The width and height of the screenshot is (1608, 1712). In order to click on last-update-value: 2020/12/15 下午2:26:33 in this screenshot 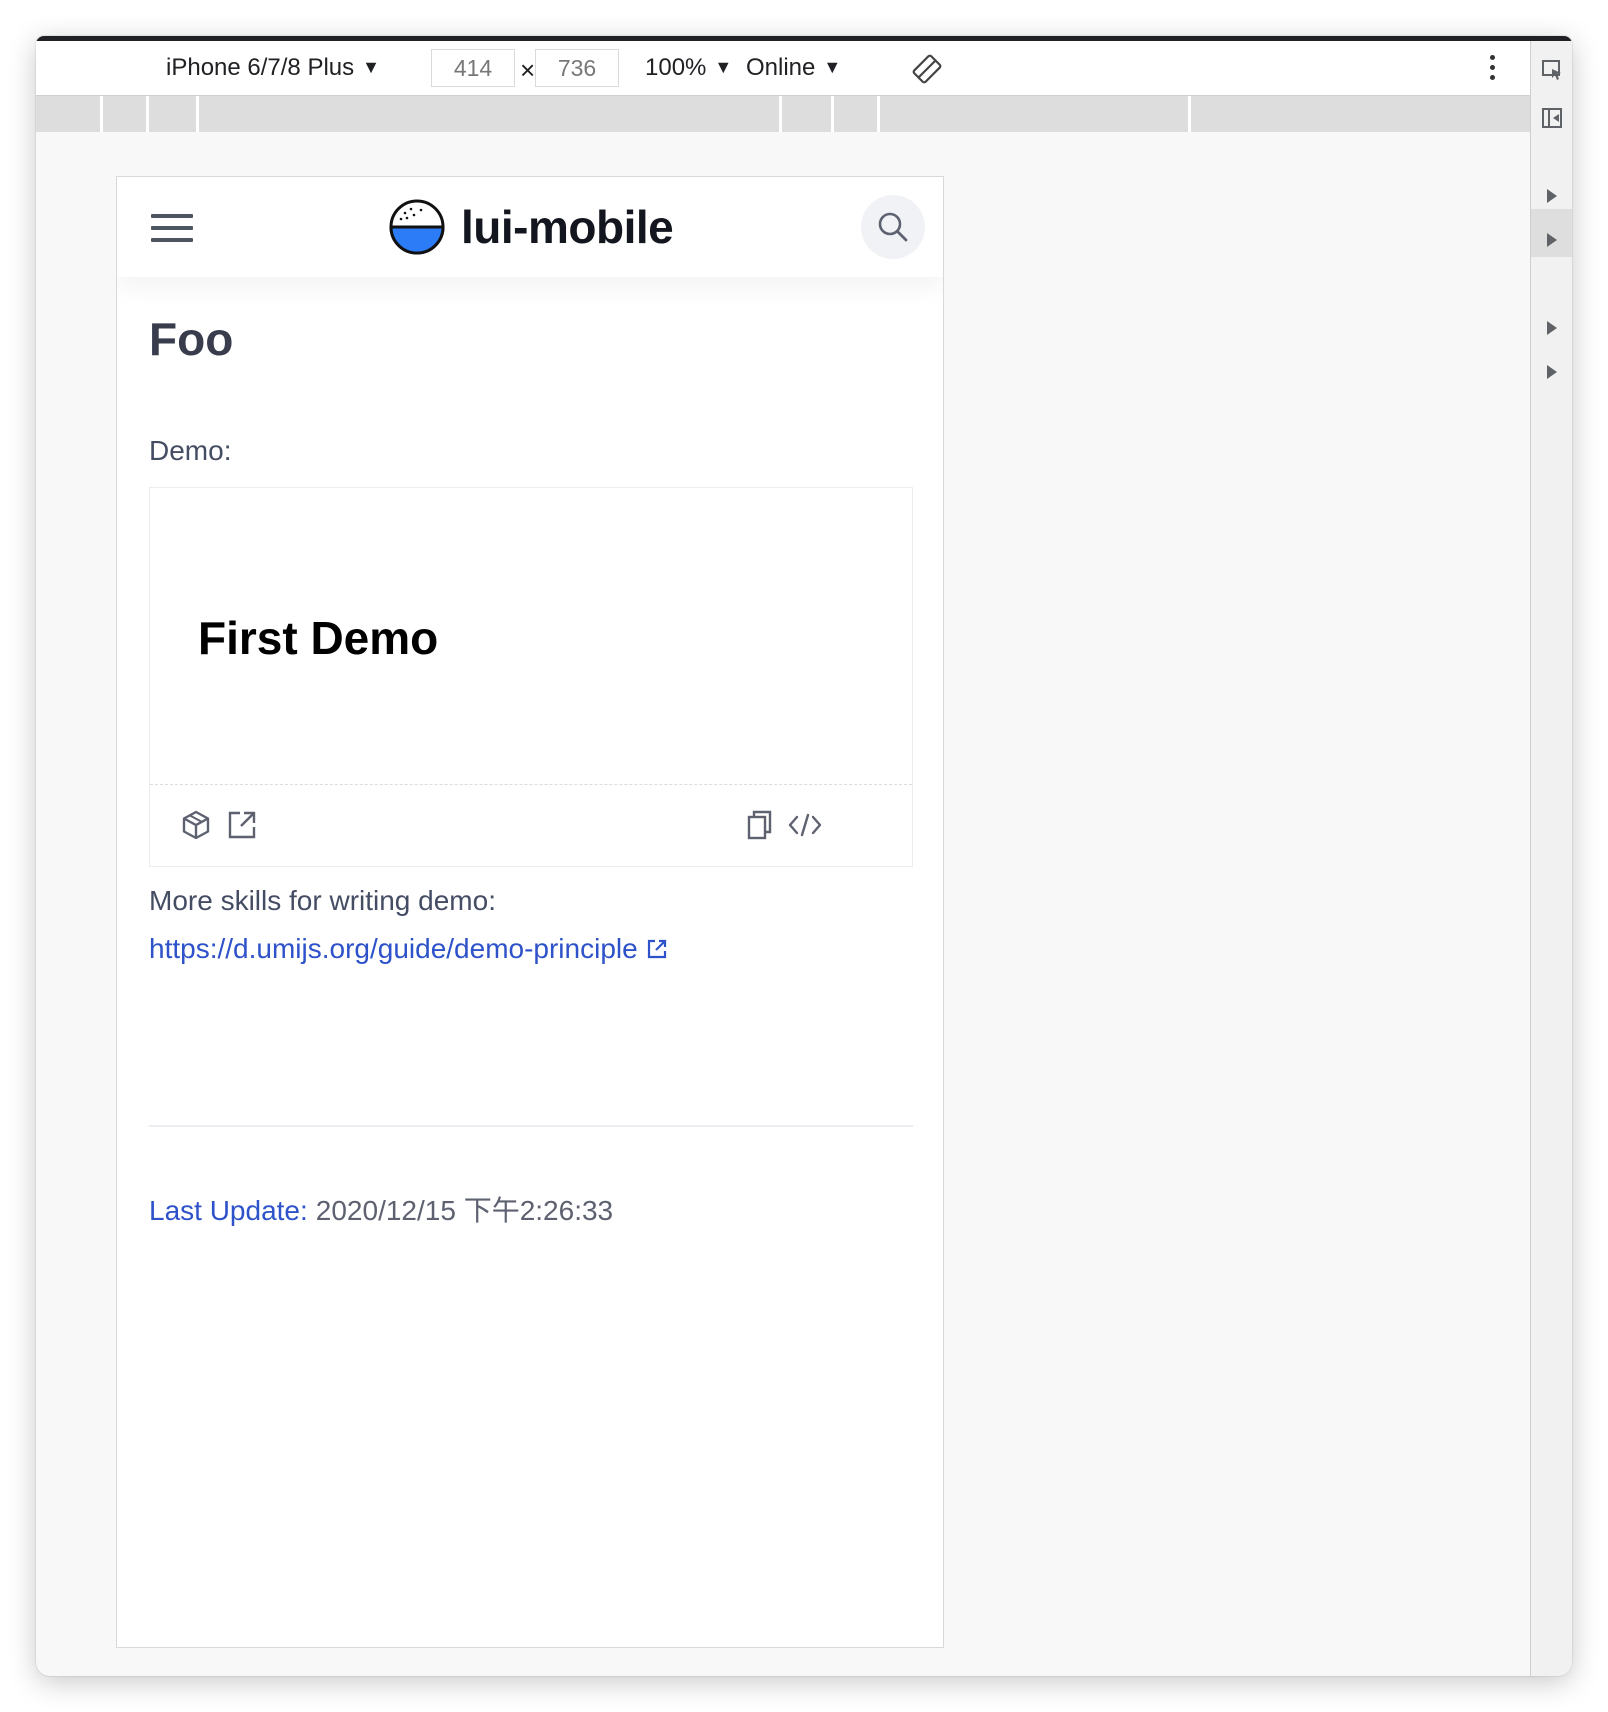, I will do `click(464, 1210)`.